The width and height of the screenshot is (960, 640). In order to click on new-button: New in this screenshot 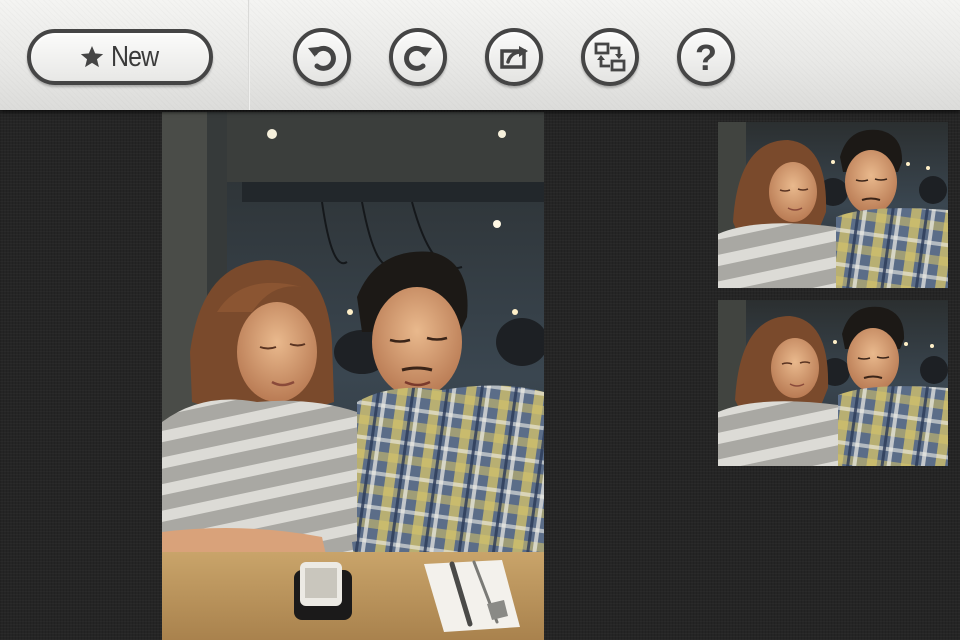, I will do `click(120, 57)`.